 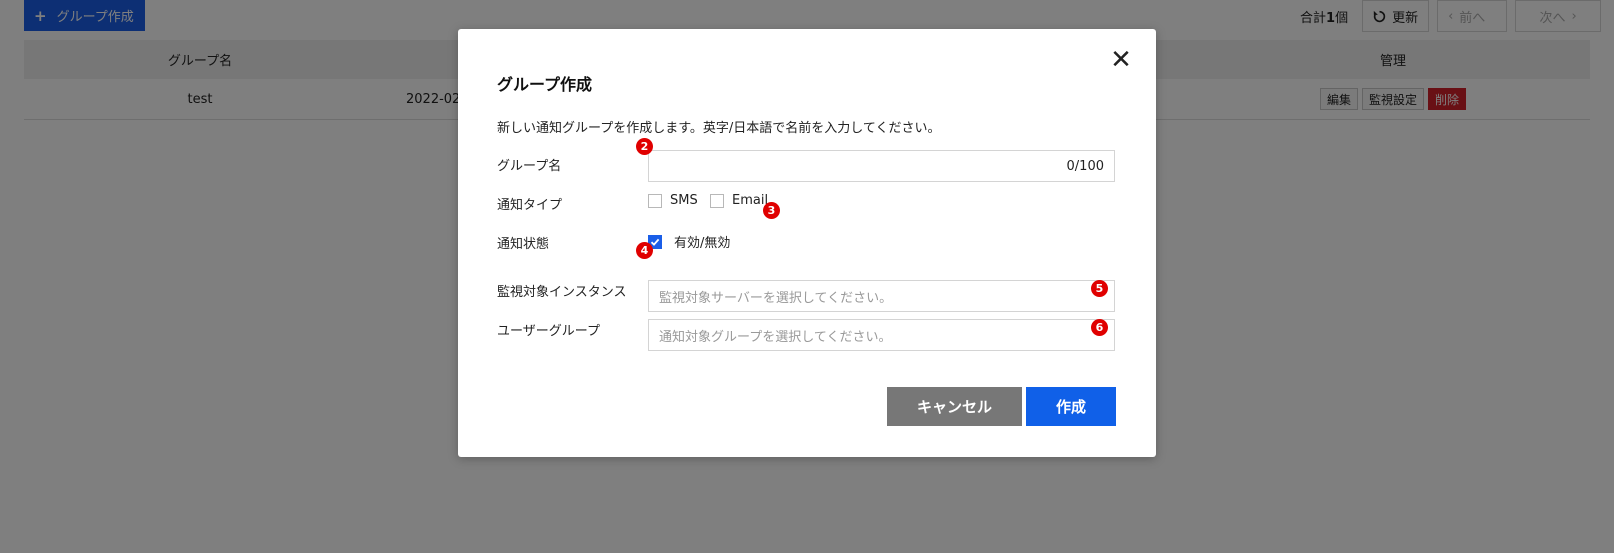 I want to click on group-name-field-wrapper: 0/100, so click(x=881, y=166).